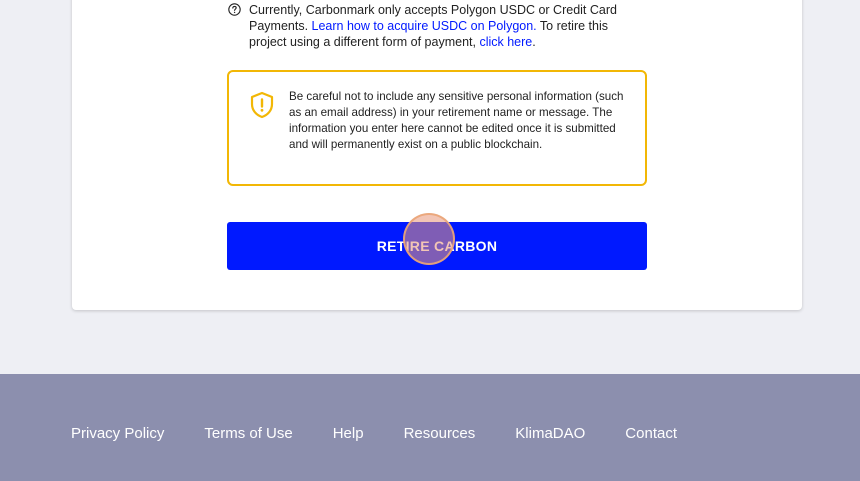 The width and height of the screenshot is (860, 481). What do you see at coordinates (234, 9) in the screenshot?
I see `question-circle-icon` at bounding box center [234, 9].